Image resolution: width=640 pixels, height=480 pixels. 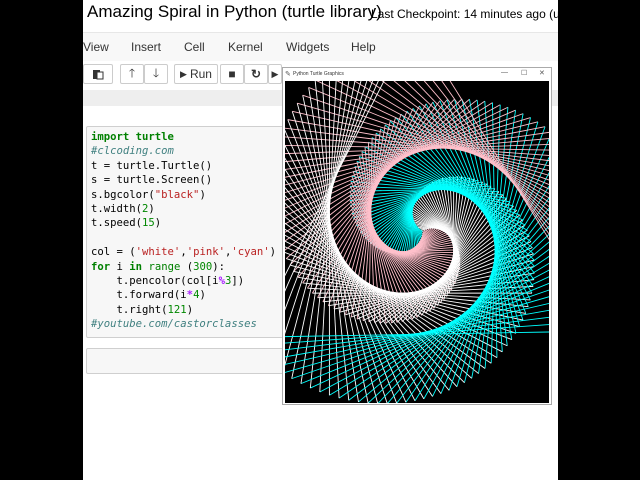 I want to click on code-line: t.forward(i*4), so click(x=148, y=295).